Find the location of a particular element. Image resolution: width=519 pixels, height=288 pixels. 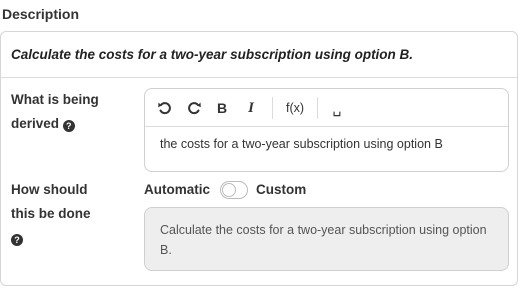

space-button: ␣ is located at coordinates (337, 108).